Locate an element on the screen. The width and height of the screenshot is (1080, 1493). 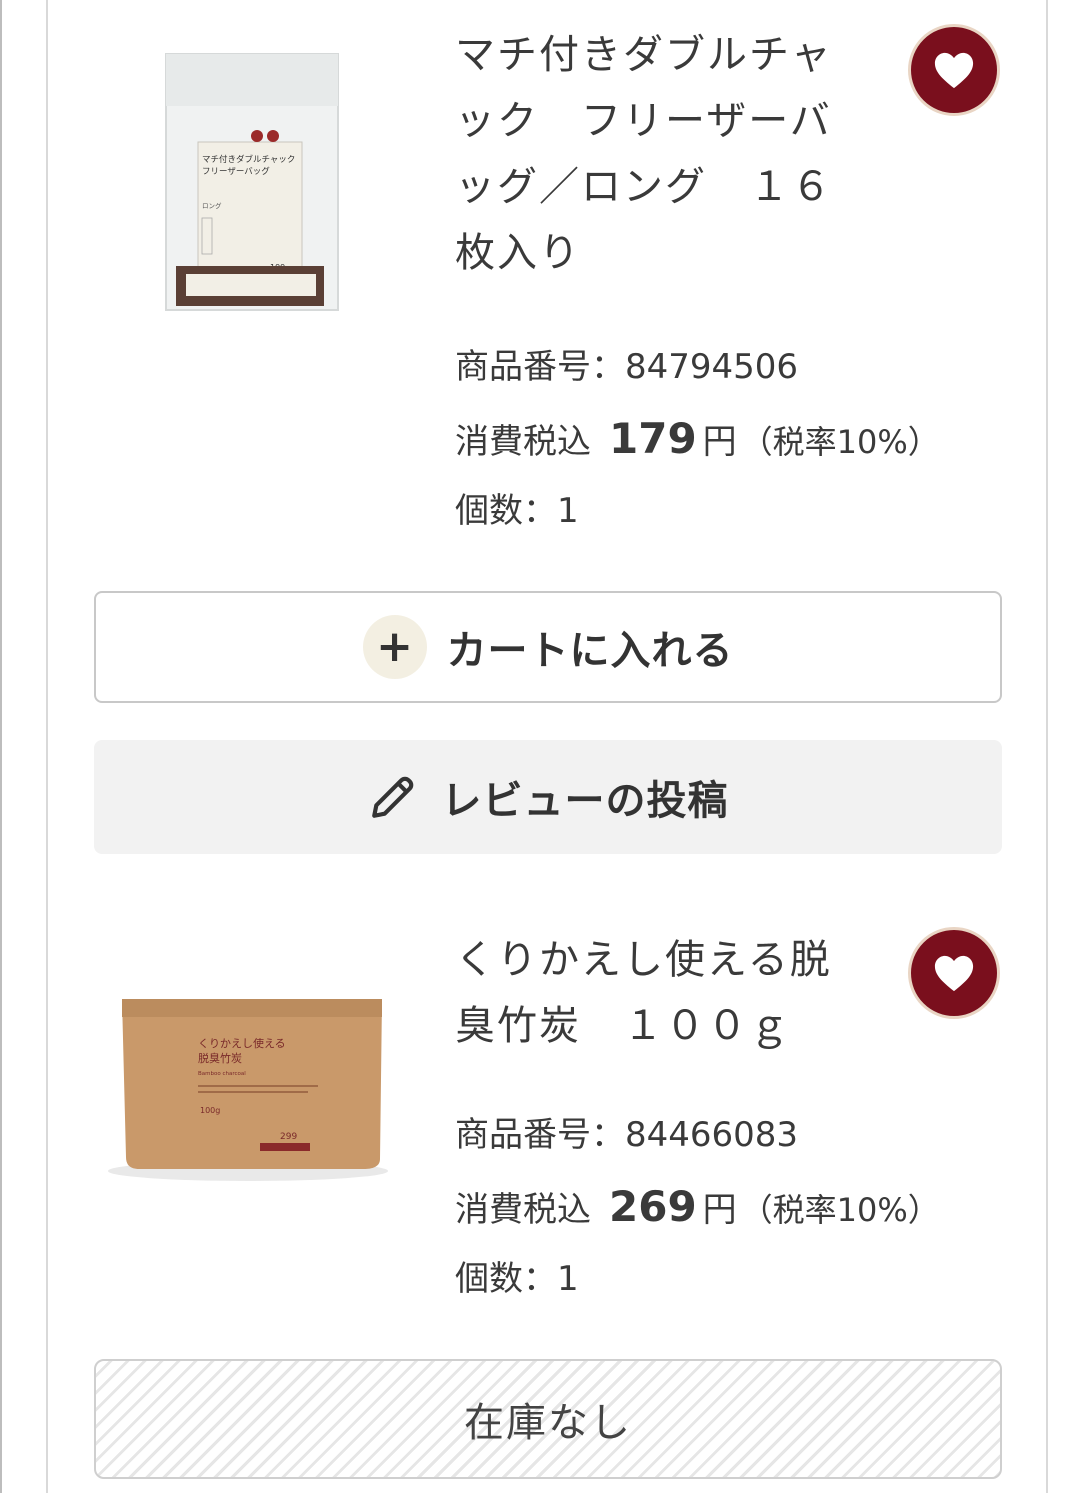
screen-edge-left is located at coordinates (1, 746).